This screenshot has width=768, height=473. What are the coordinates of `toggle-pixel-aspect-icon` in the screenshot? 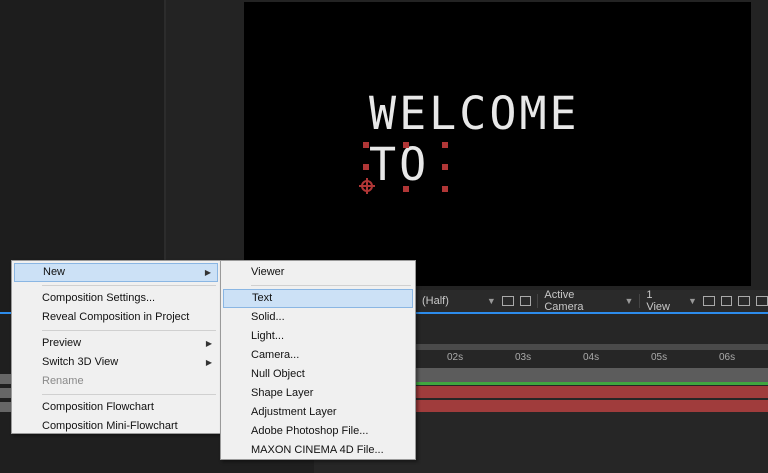 It's located at (708, 301).